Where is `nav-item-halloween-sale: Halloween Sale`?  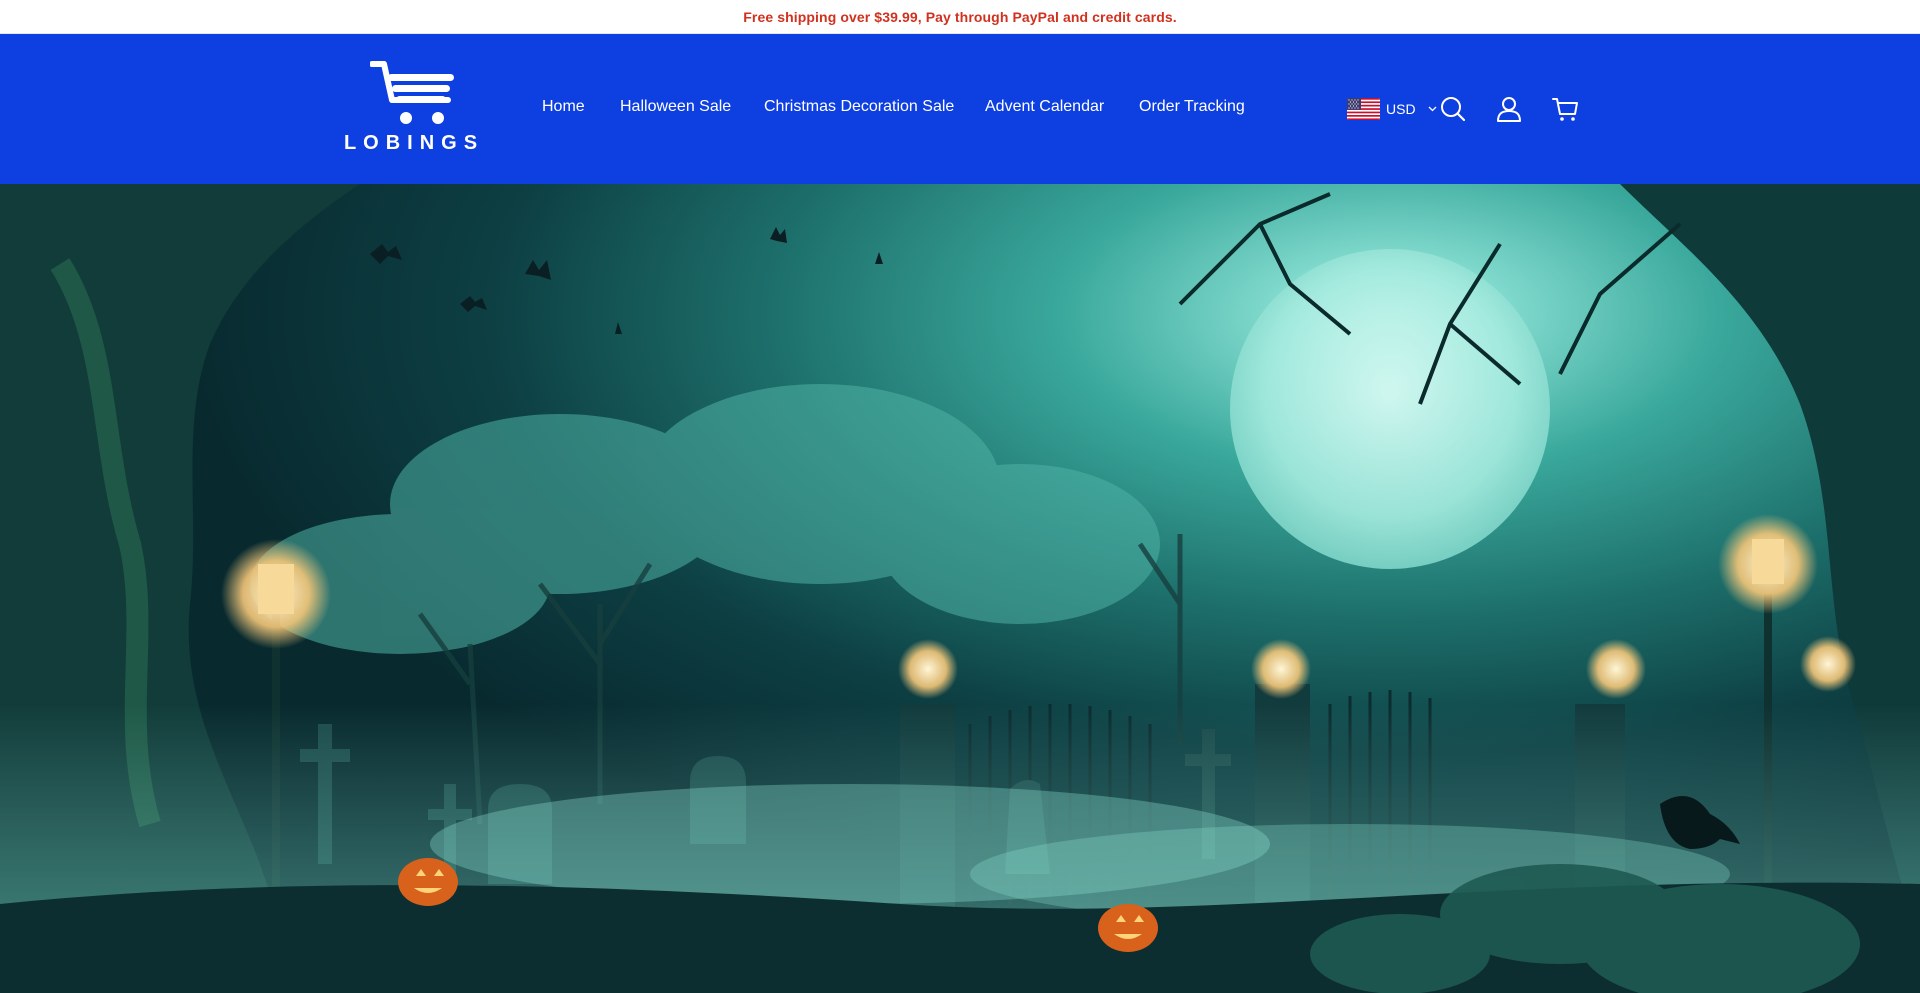
nav-item-halloween-sale: Halloween Sale is located at coordinates (675, 107).